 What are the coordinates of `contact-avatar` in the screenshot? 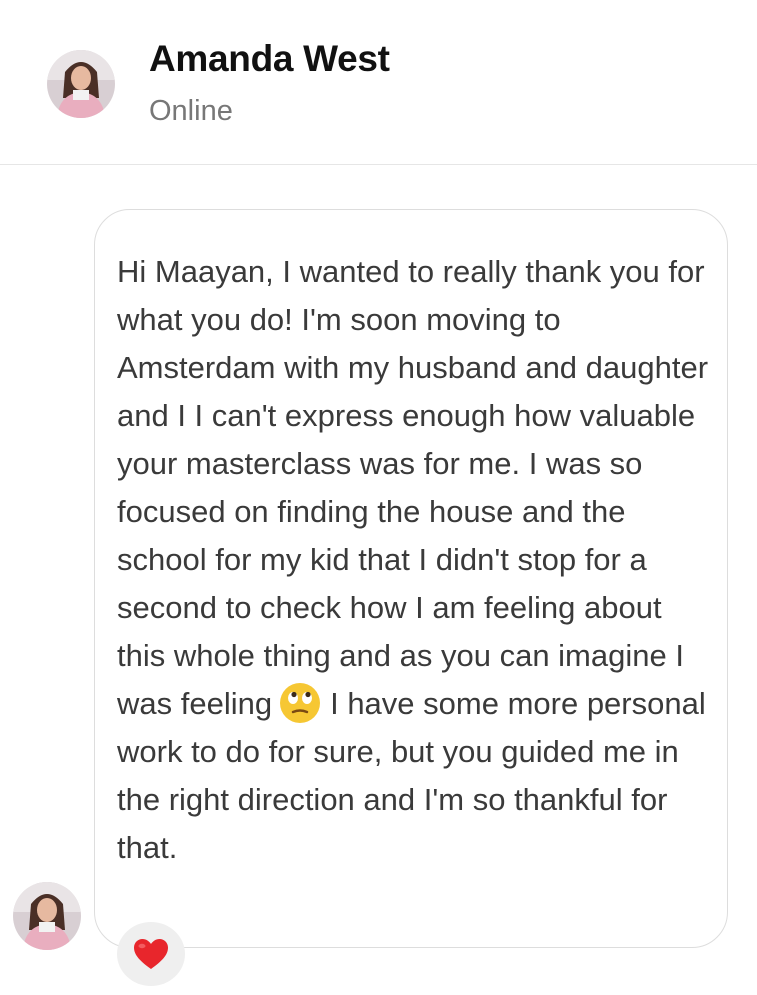 It's located at (81, 84).